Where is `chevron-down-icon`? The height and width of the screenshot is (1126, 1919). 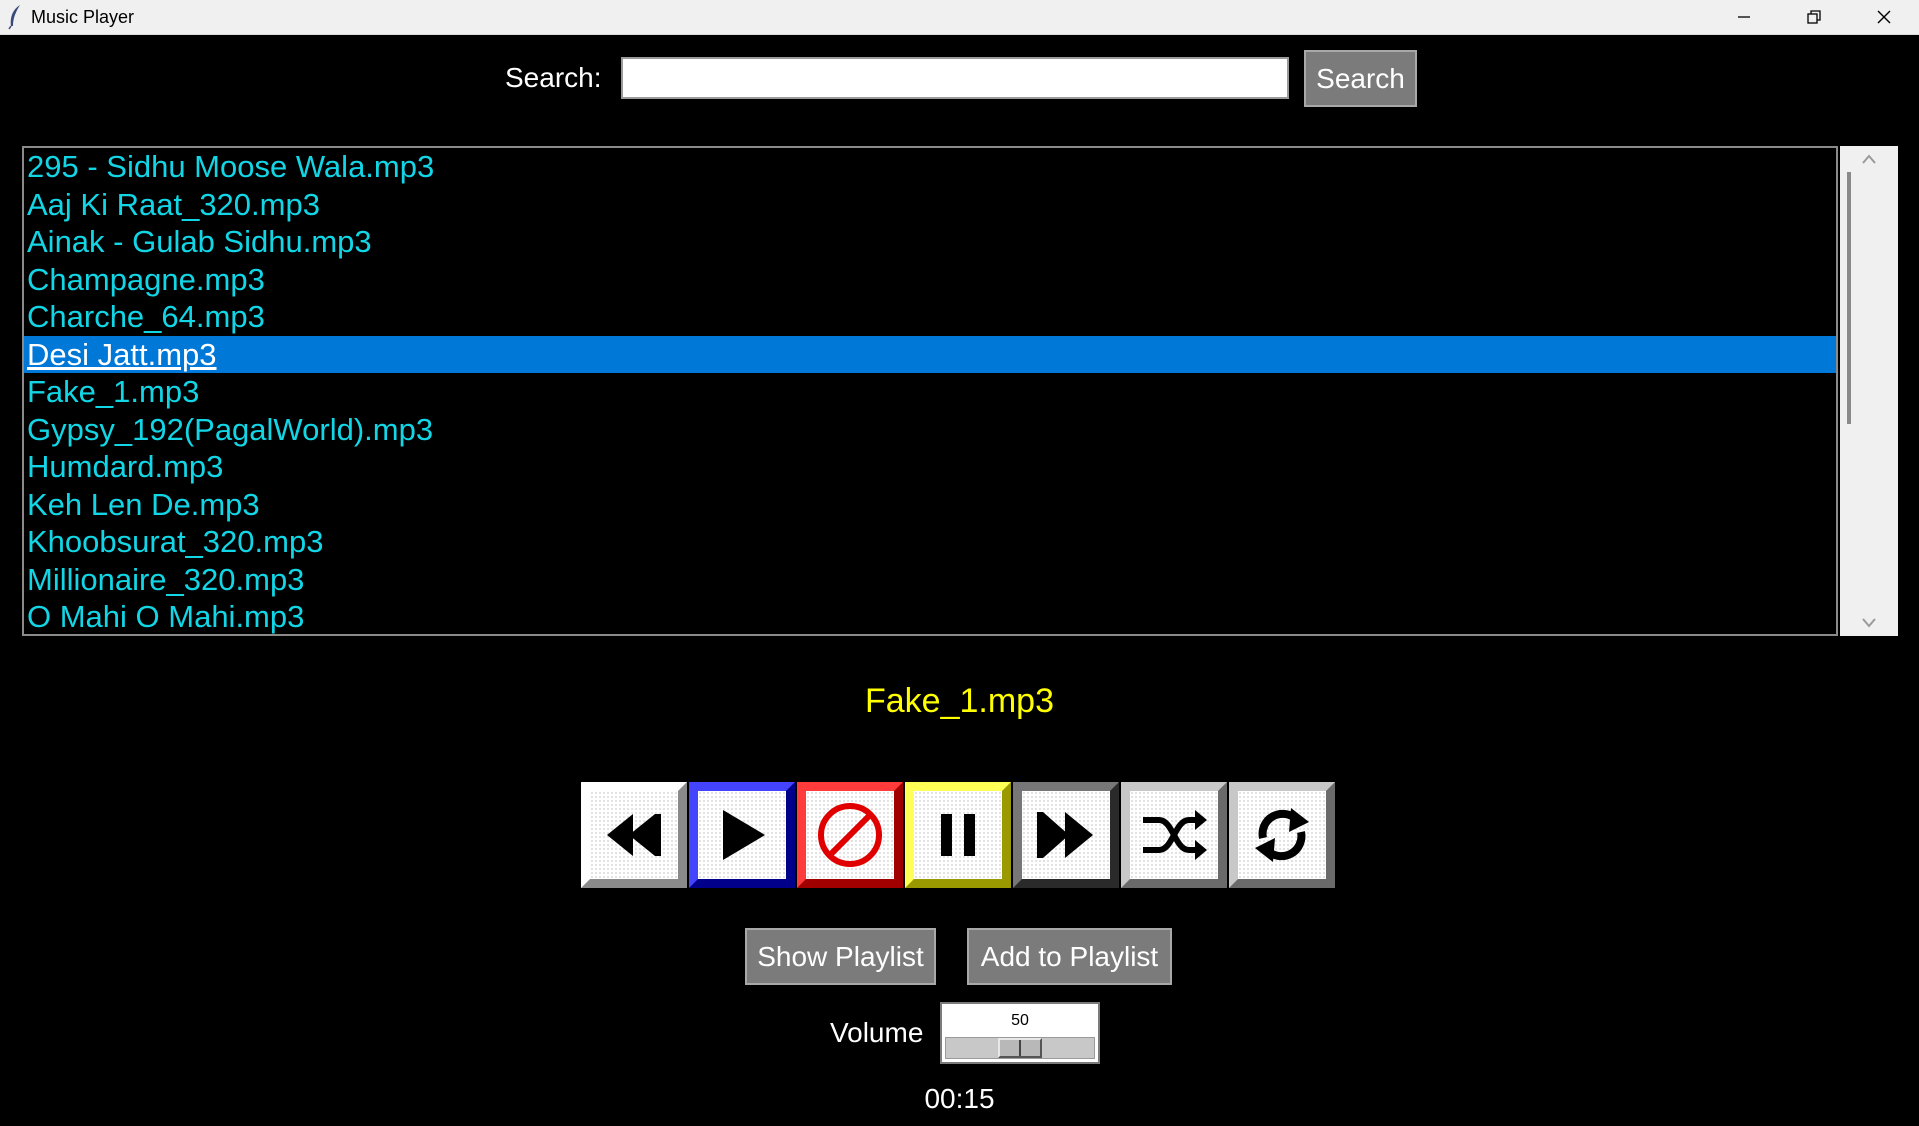 chevron-down-icon is located at coordinates (1869, 623).